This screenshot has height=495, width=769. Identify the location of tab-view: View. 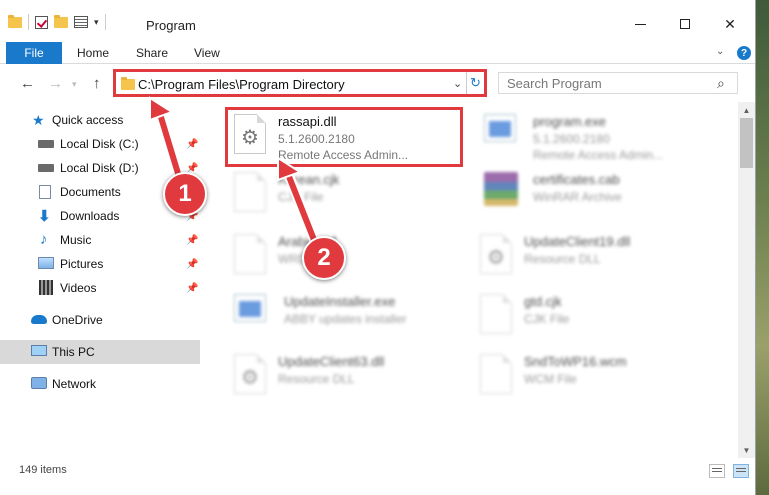
(207, 53).